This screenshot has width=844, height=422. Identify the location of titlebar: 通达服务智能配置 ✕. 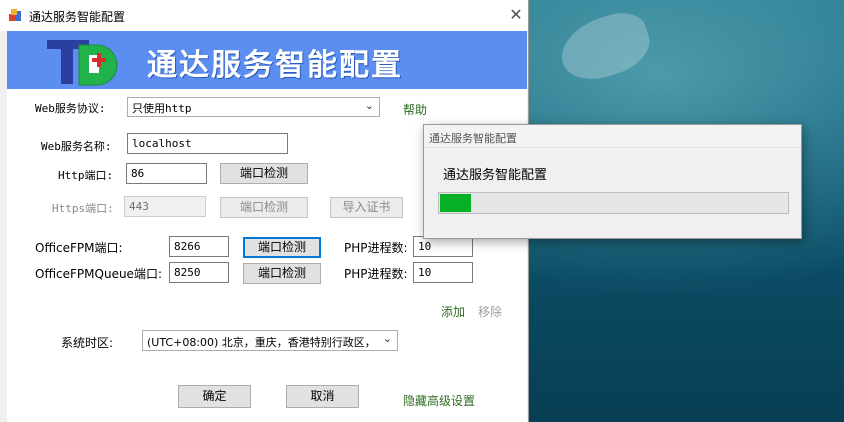
(264, 15).